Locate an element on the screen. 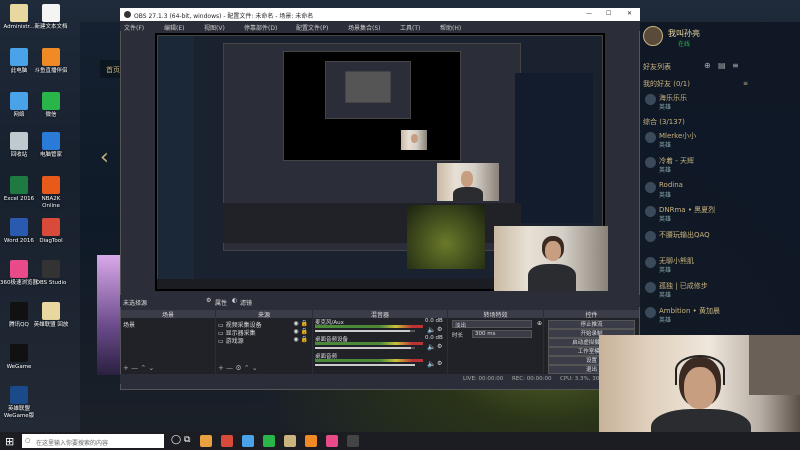 The height and width of the screenshot is (450, 800). control-button: 停止推流 is located at coordinates (591, 324).